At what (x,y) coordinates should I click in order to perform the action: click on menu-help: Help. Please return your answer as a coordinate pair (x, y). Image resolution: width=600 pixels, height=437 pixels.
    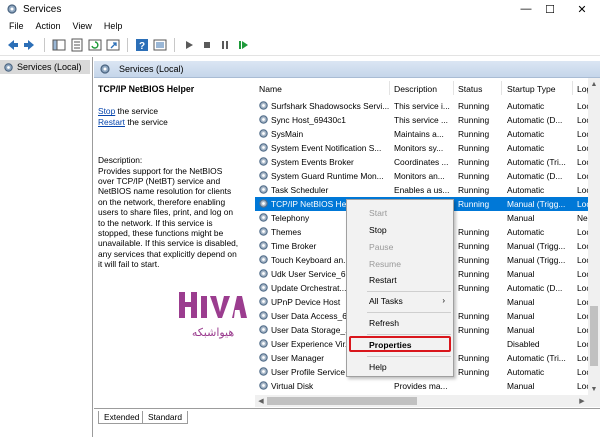
    Looking at the image, I should click on (113, 26).